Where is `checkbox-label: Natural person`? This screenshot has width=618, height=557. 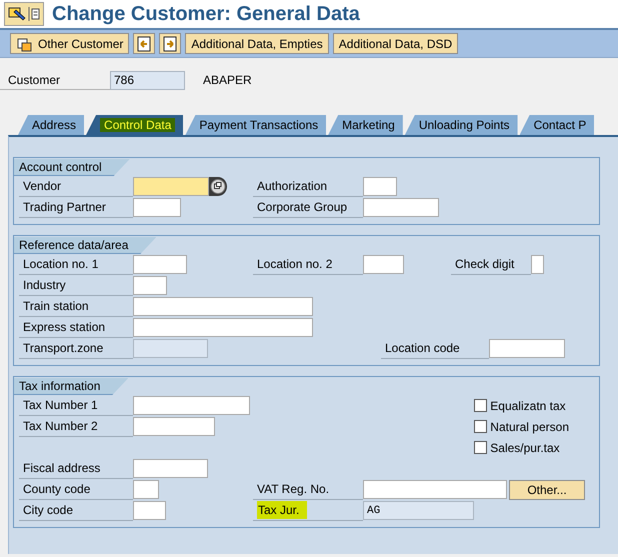 checkbox-label: Natural person is located at coordinates (529, 427).